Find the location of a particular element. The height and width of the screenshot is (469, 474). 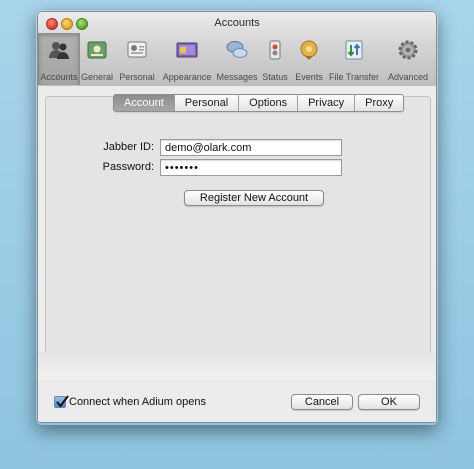

toolbar-item-events: Events is located at coordinates (309, 59).